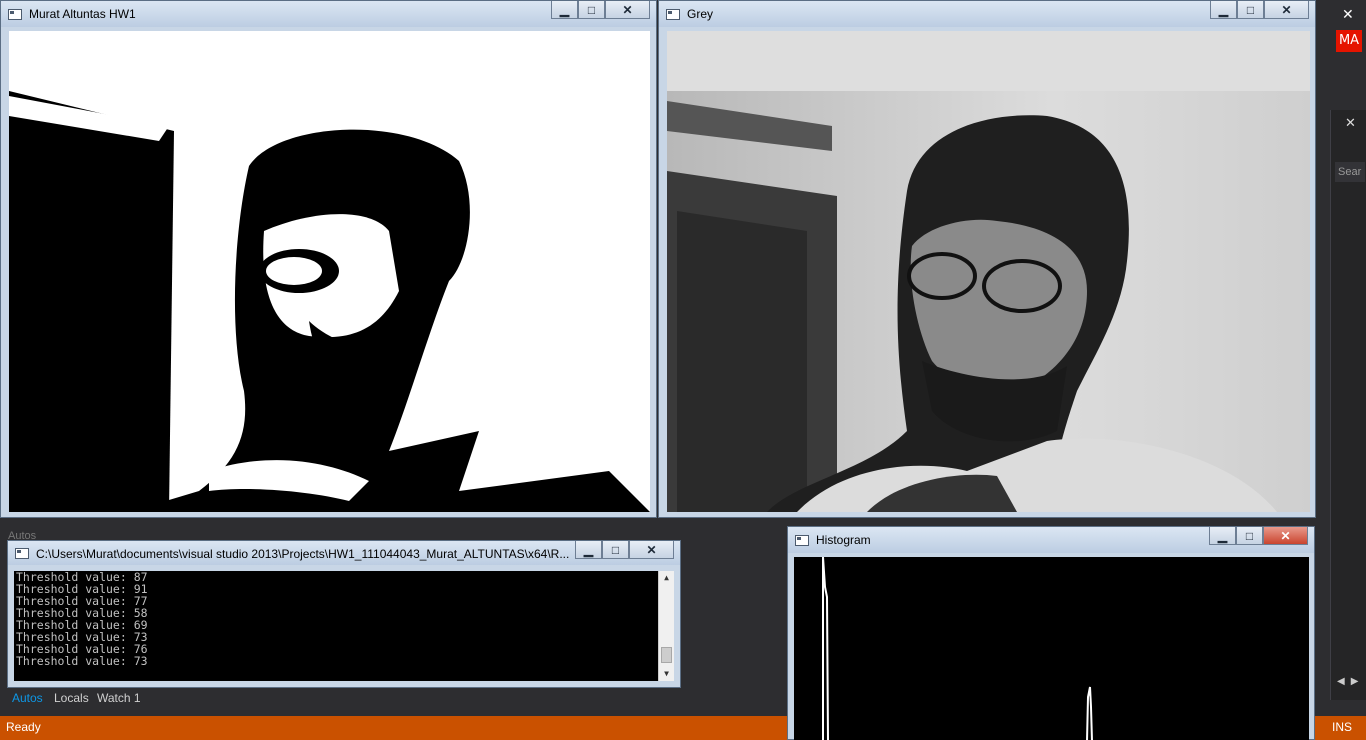 This screenshot has width=1366, height=740. What do you see at coordinates (1350, 123) in the screenshot?
I see `pane-close-icon: ✕` at bounding box center [1350, 123].